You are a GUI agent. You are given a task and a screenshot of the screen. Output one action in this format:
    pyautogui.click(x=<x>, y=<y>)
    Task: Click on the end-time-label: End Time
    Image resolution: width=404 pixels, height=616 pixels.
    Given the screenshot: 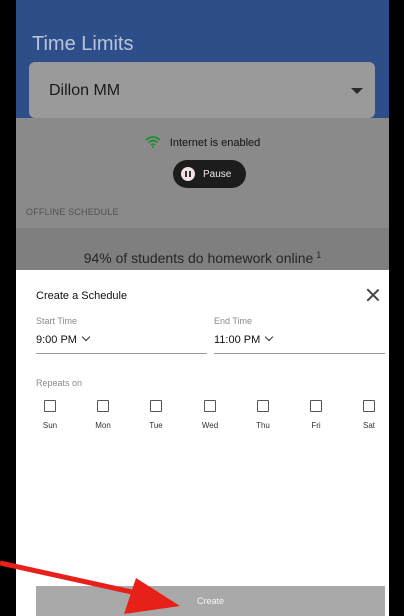 What is the action you would take?
    pyautogui.click(x=233, y=321)
    